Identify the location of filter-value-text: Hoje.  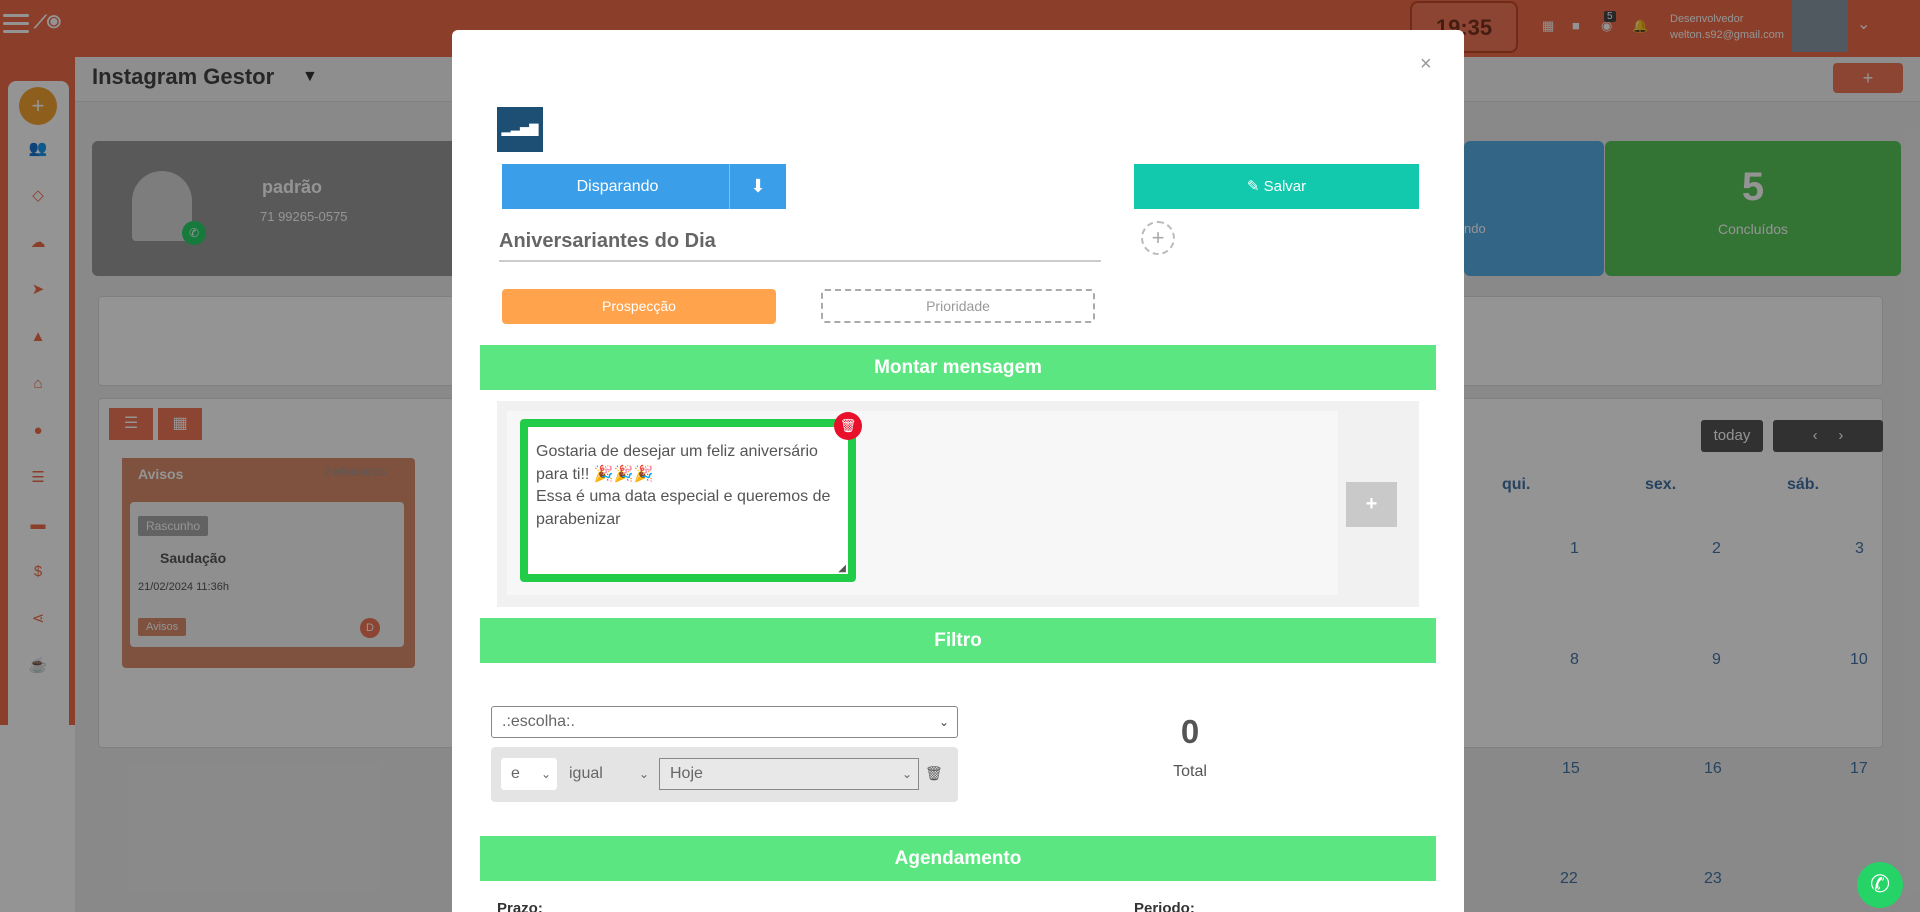
(686, 773).